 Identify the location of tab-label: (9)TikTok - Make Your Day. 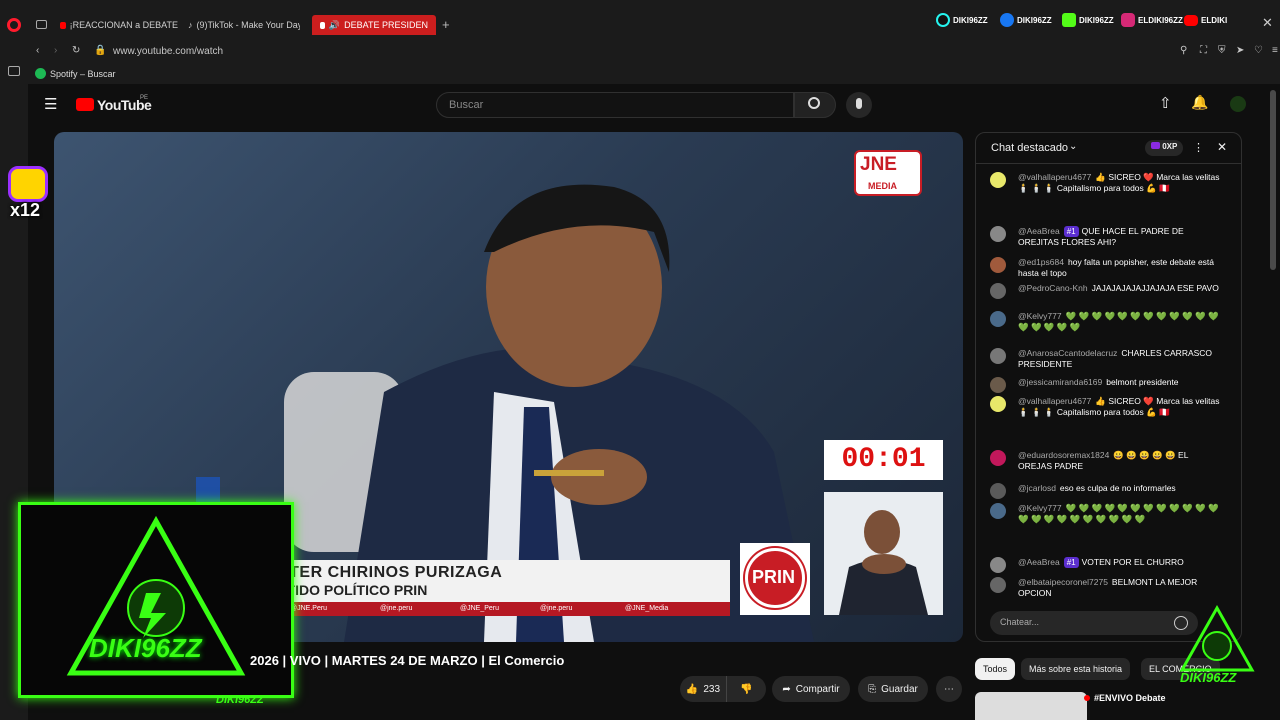
(248, 25).